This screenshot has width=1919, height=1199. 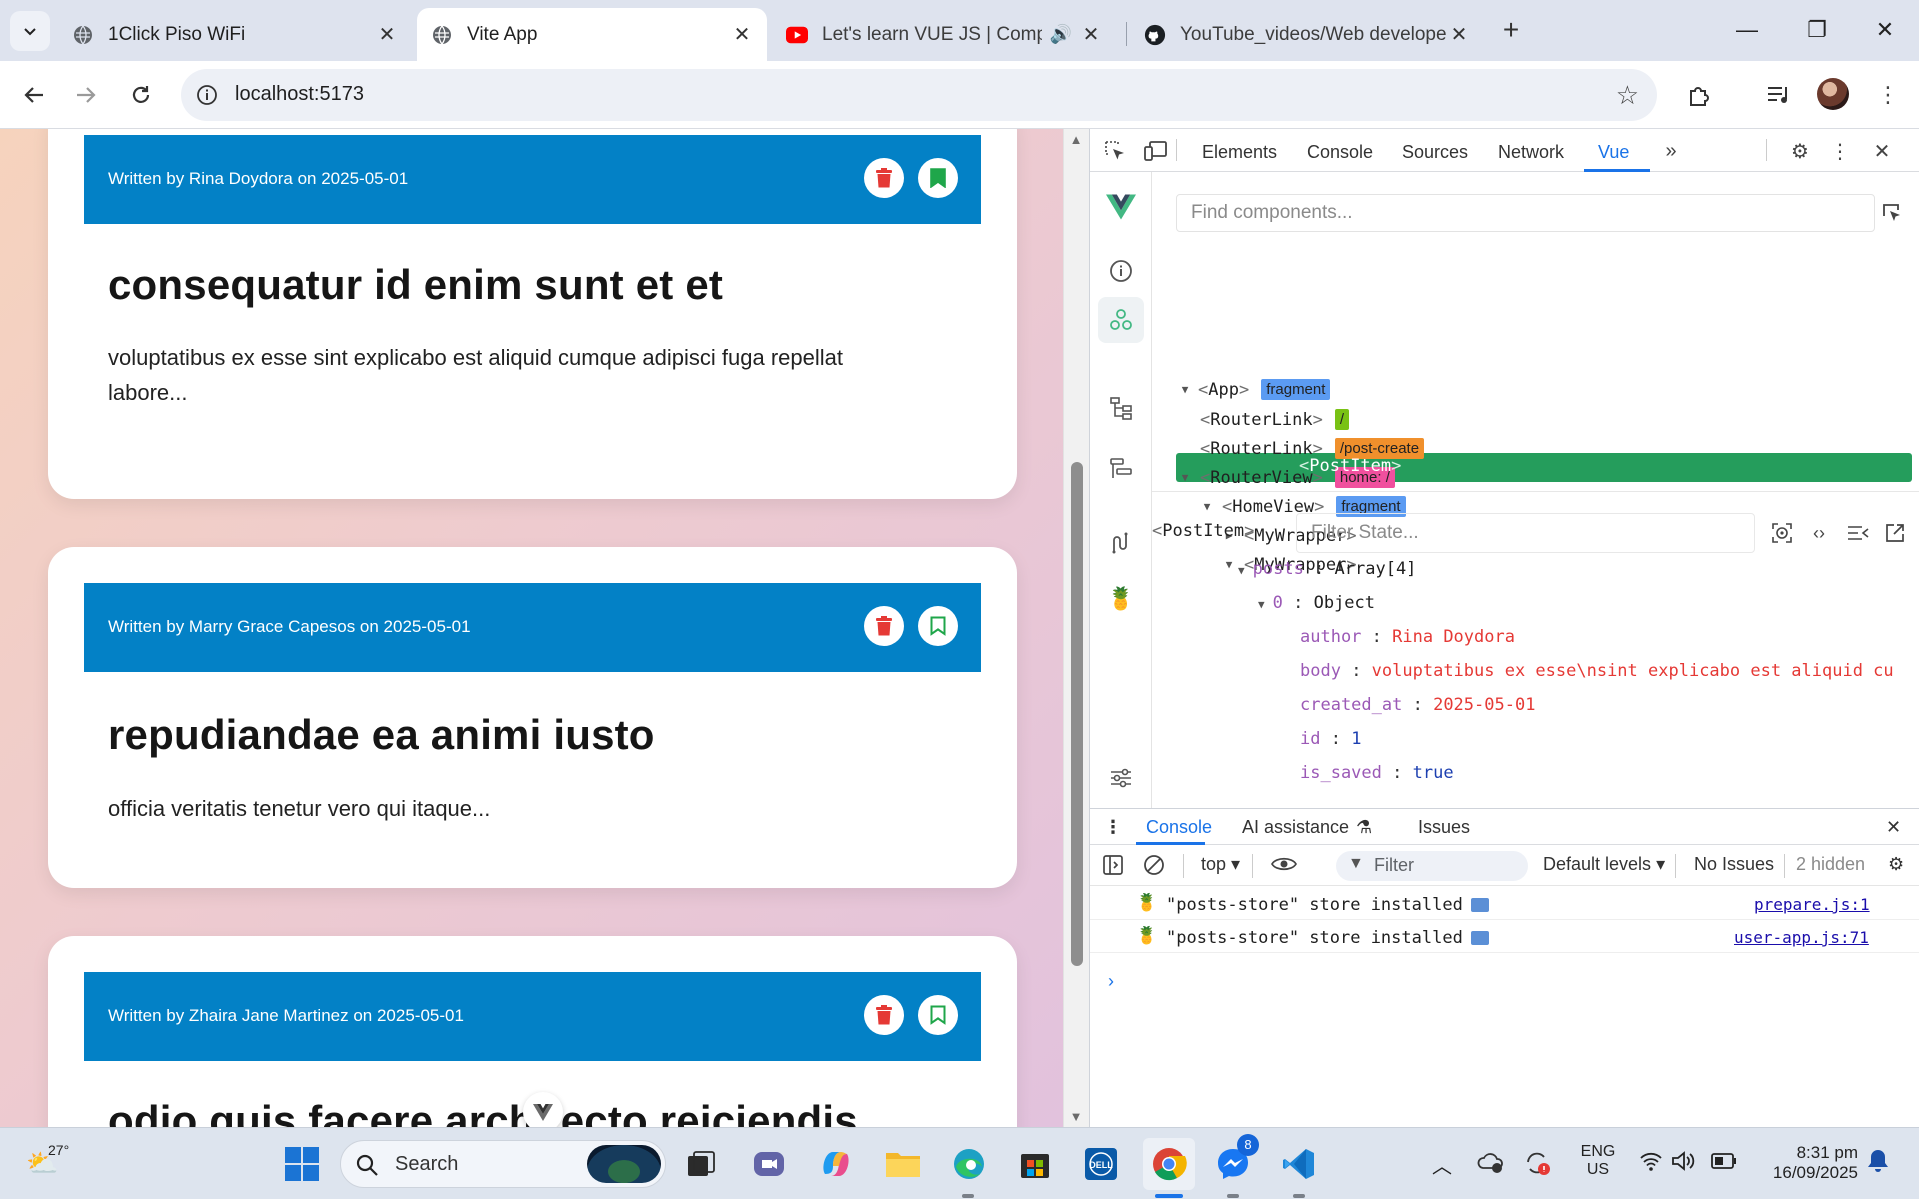 I want to click on media-control-icon, so click(x=1779, y=95).